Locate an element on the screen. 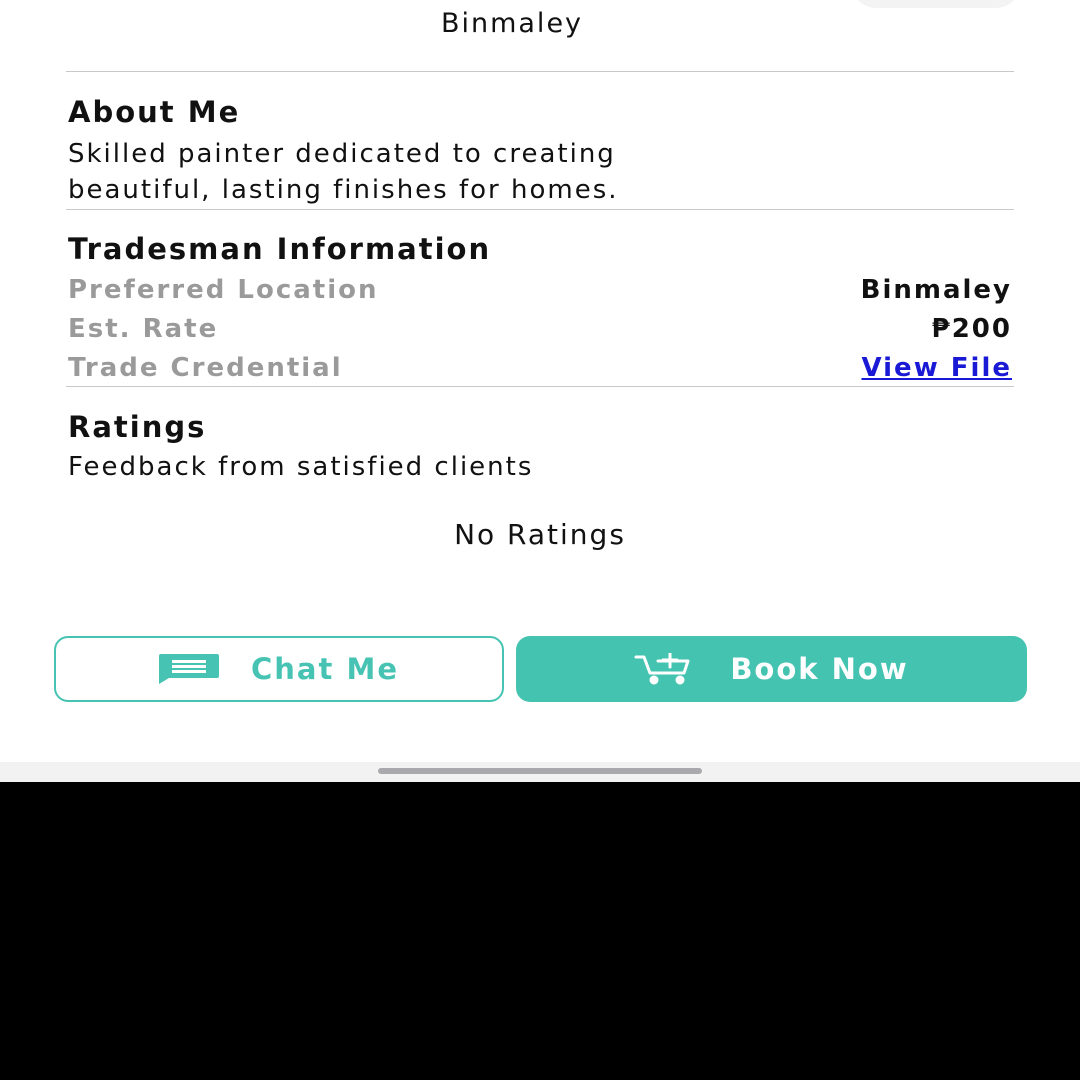 This screenshot has width=1080, height=1080. book-now-label: Book Now is located at coordinates (819, 669).